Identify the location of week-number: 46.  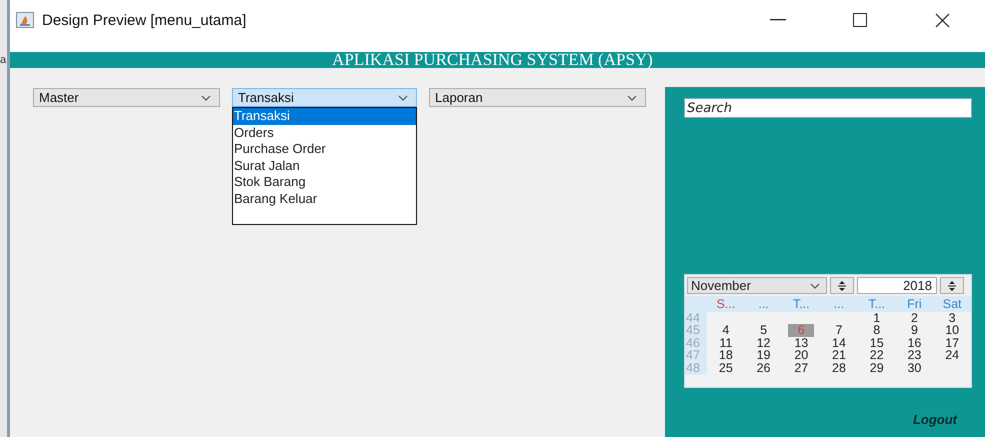
(696, 343).